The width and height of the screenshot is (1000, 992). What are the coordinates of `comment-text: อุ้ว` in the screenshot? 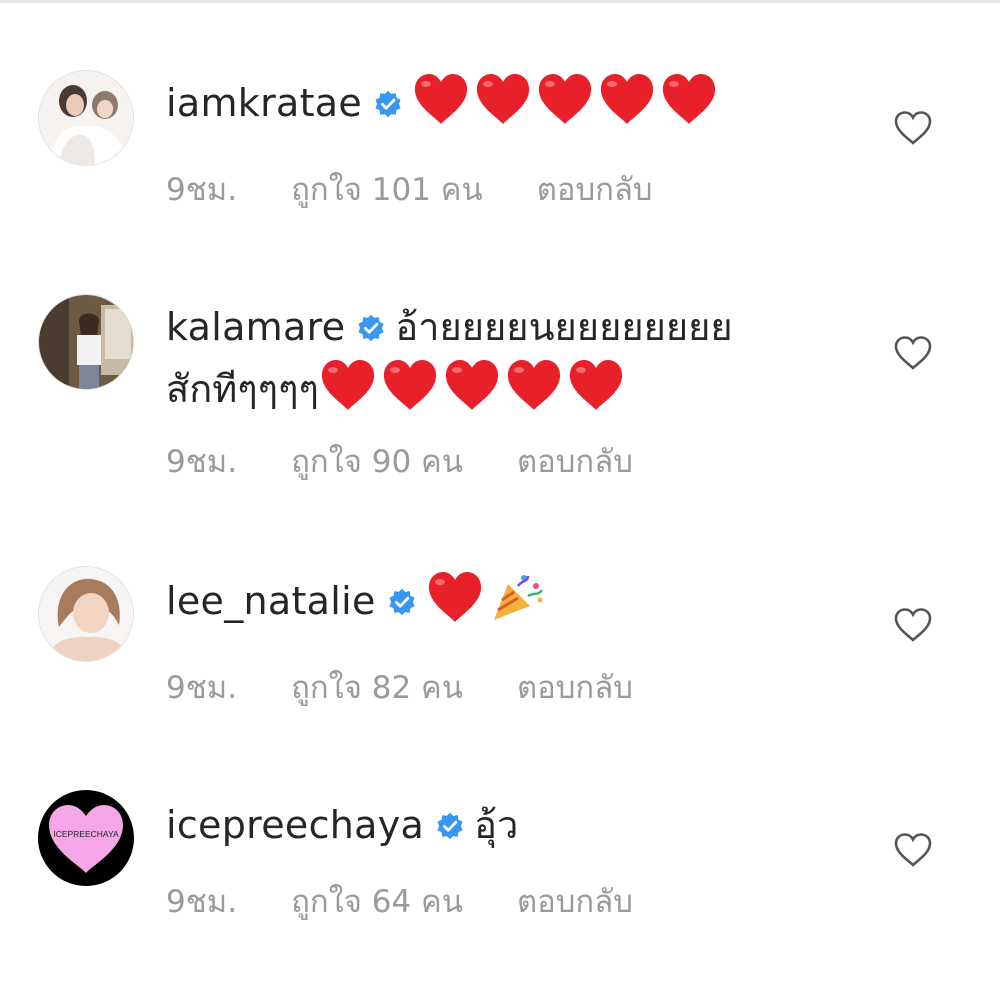 It's located at (496, 825).